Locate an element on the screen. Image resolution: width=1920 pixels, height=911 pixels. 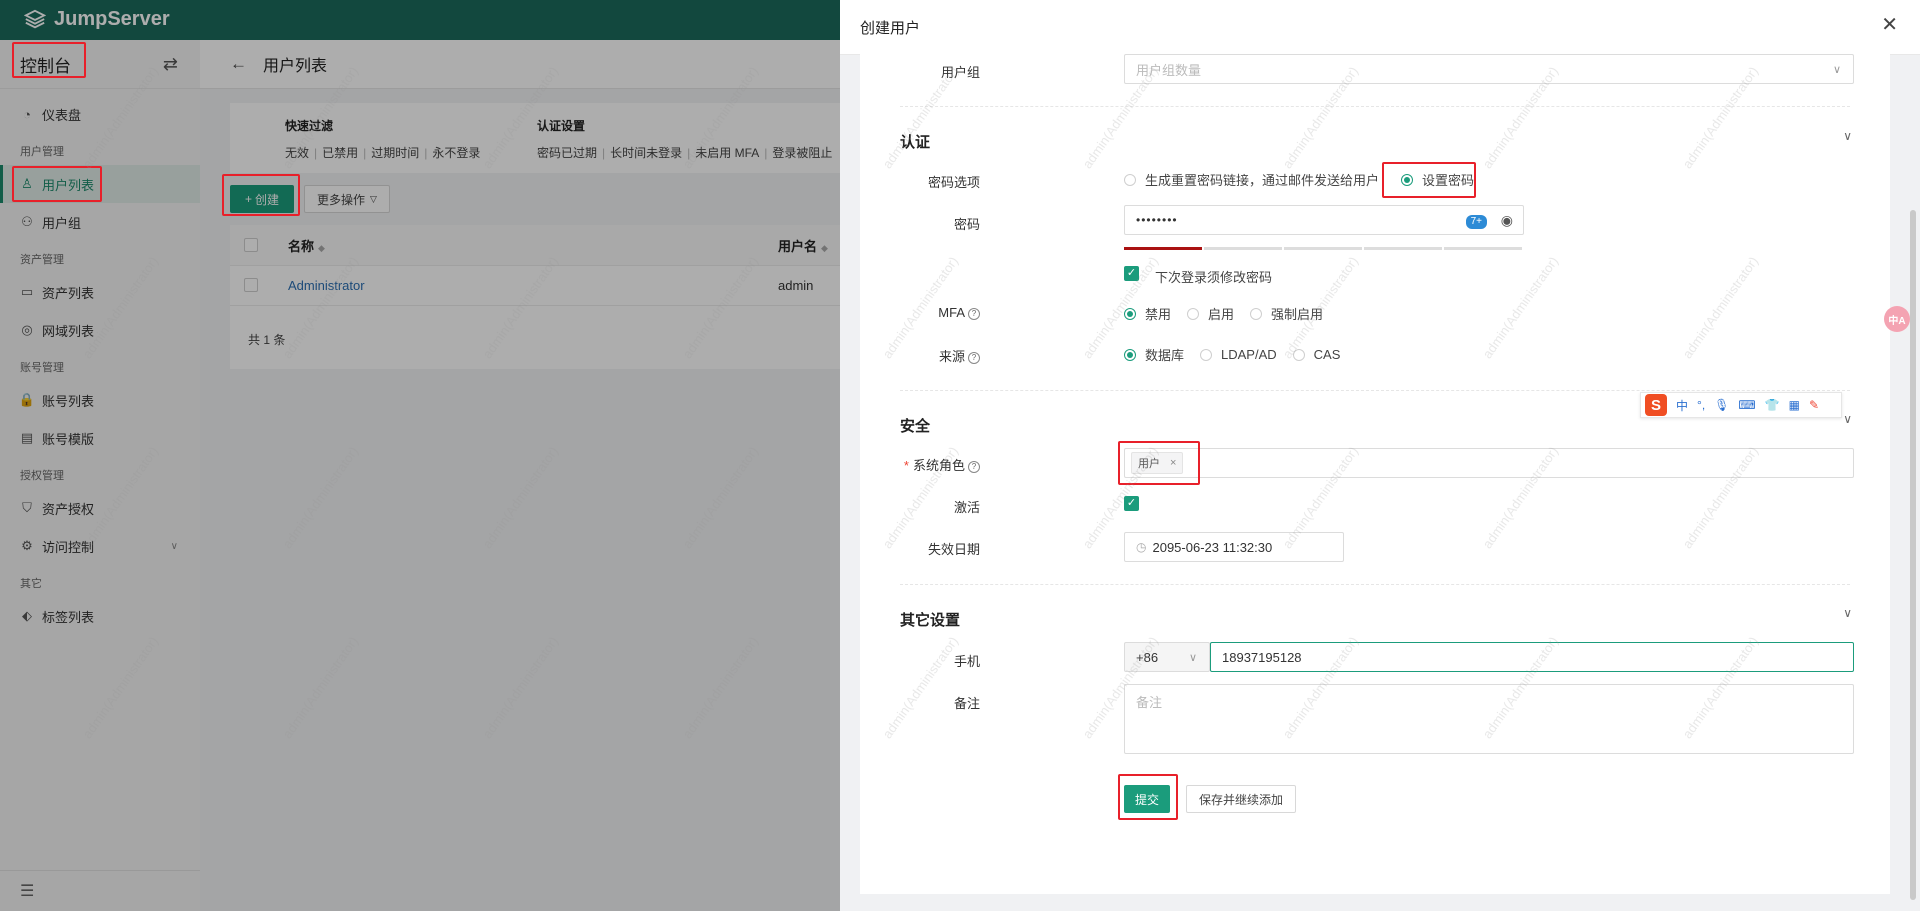
source-radio-2: CAS is located at coordinates (1316, 354).